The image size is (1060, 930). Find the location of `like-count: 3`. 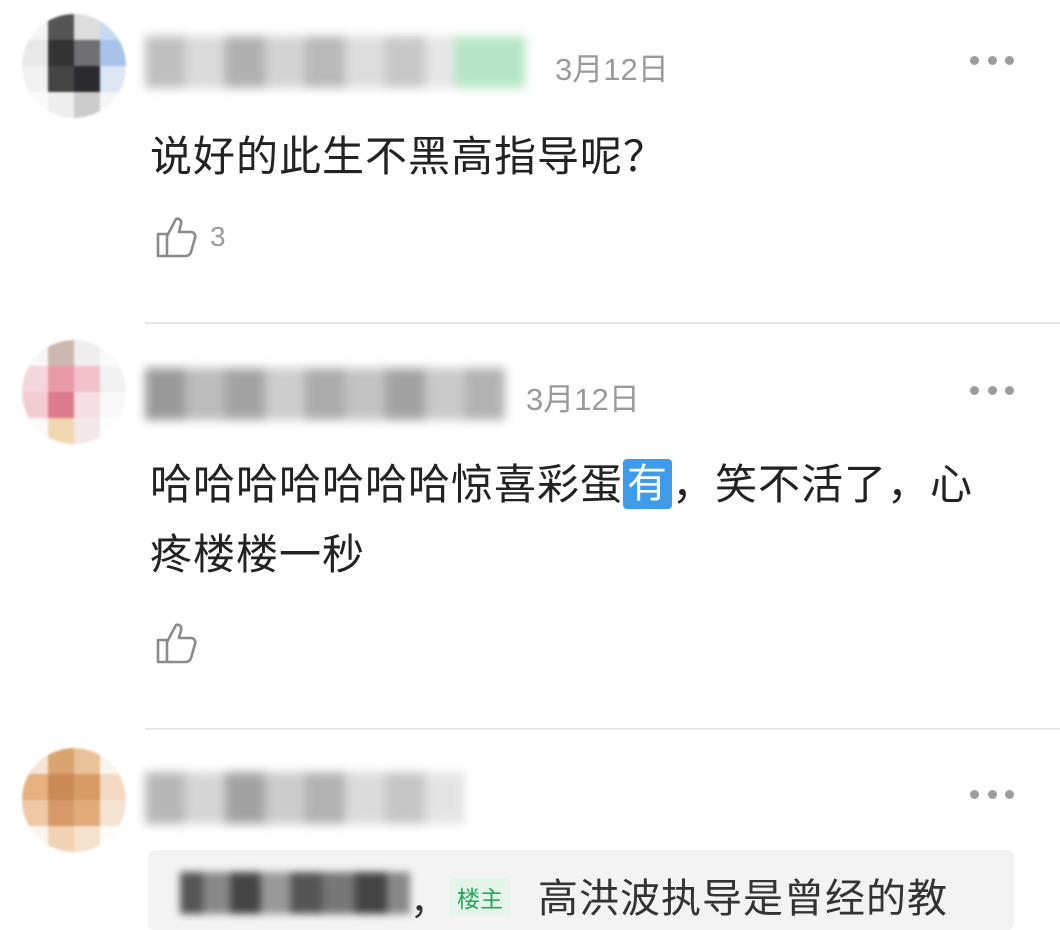

like-count: 3 is located at coordinates (218, 236).